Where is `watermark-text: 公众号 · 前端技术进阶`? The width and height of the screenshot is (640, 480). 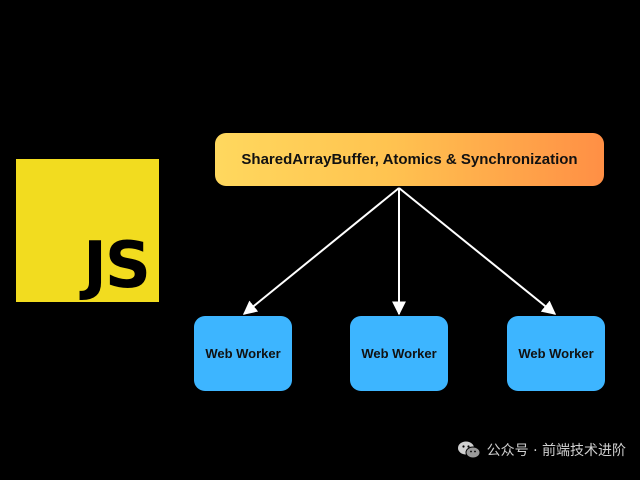 watermark-text: 公众号 · 前端技术进阶 is located at coordinates (556, 451).